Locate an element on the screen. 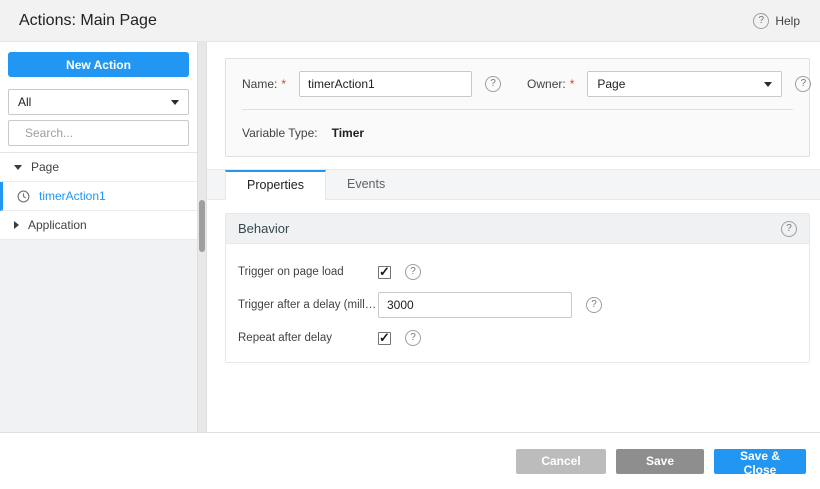 The width and height of the screenshot is (820, 489). help-button: ? Help is located at coordinates (776, 20).